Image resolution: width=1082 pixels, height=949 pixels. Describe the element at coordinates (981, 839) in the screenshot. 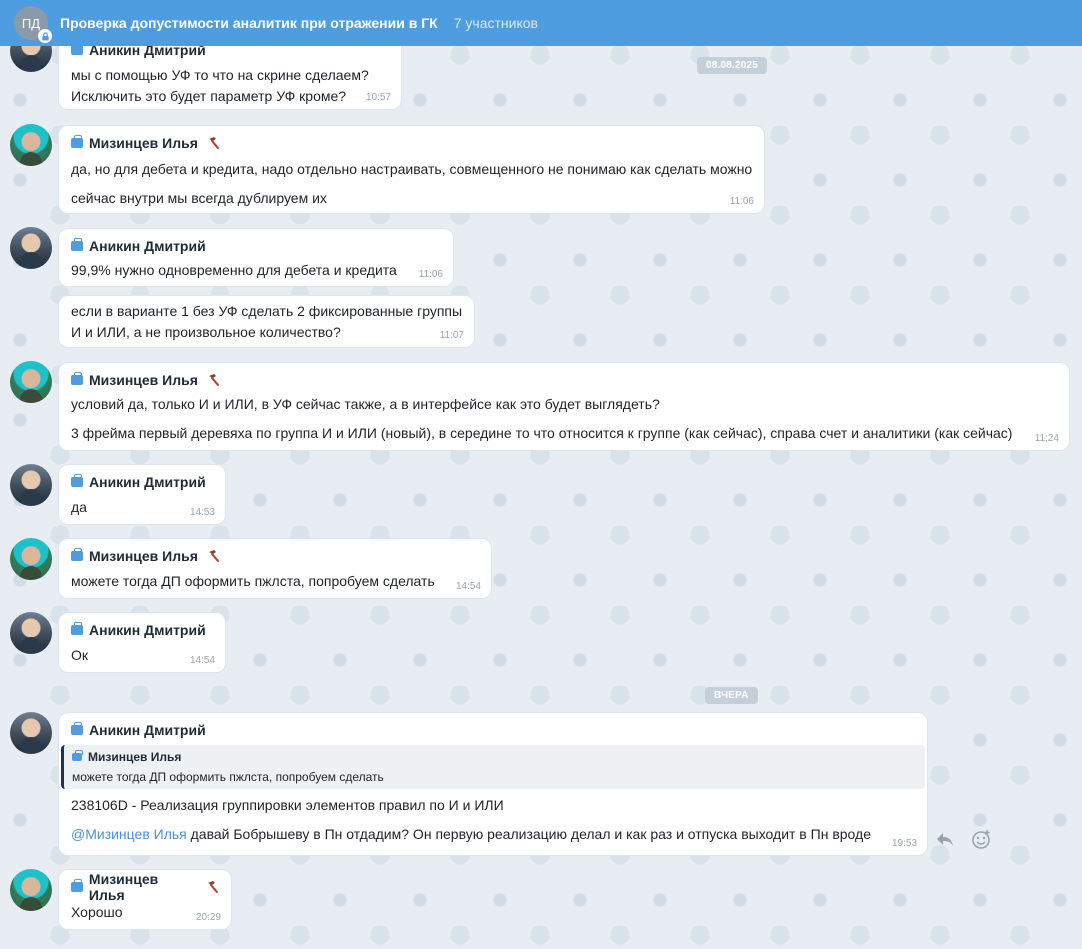

I see `add-reaction-icon` at that location.